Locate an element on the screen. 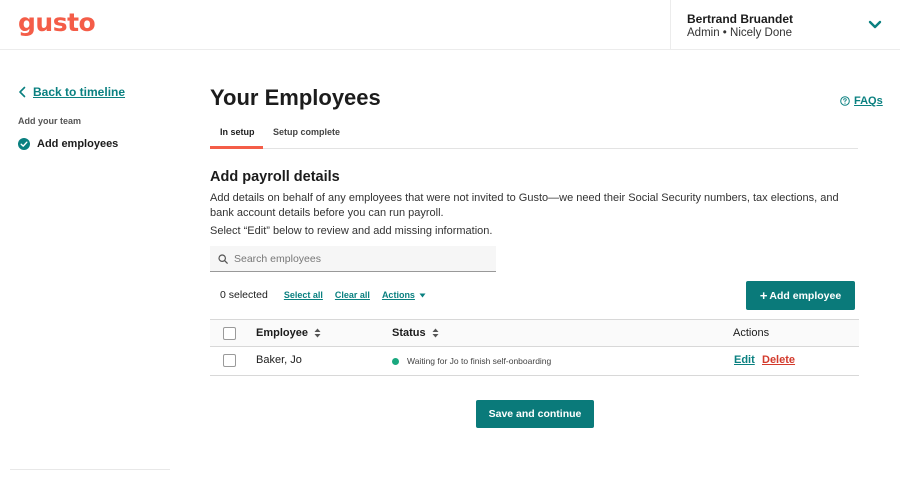 The height and width of the screenshot is (484, 900). actions-column-header: Actions is located at coordinates (751, 333).